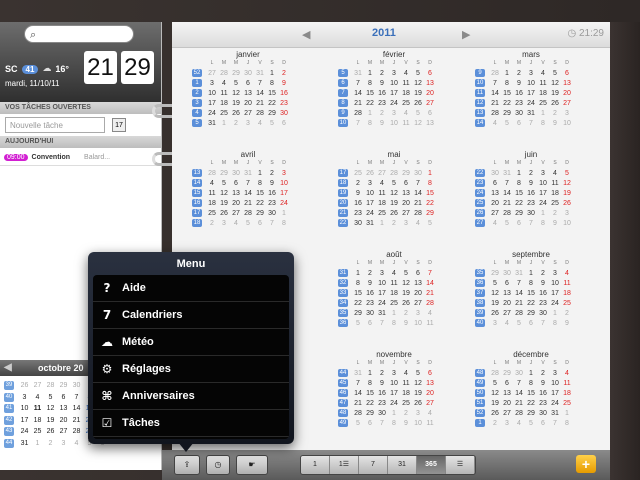  What do you see at coordinates (24, 408) in the screenshot?
I see `mini-day: 10` at bounding box center [24, 408].